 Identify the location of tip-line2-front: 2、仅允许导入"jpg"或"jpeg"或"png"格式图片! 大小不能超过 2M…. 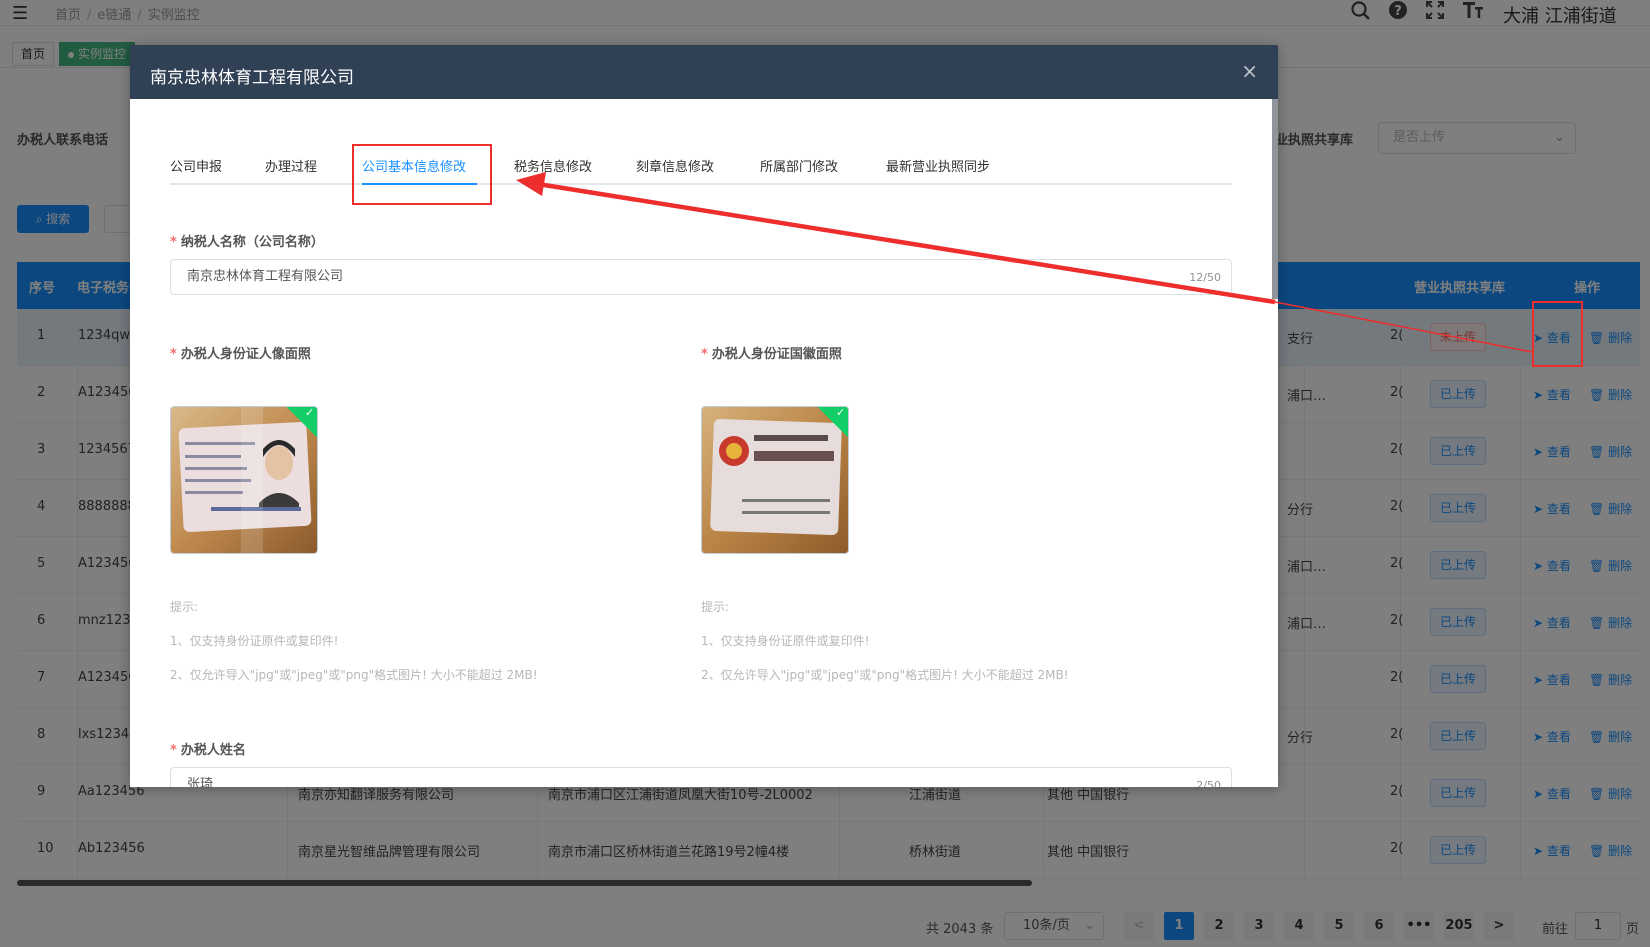
(354, 675).